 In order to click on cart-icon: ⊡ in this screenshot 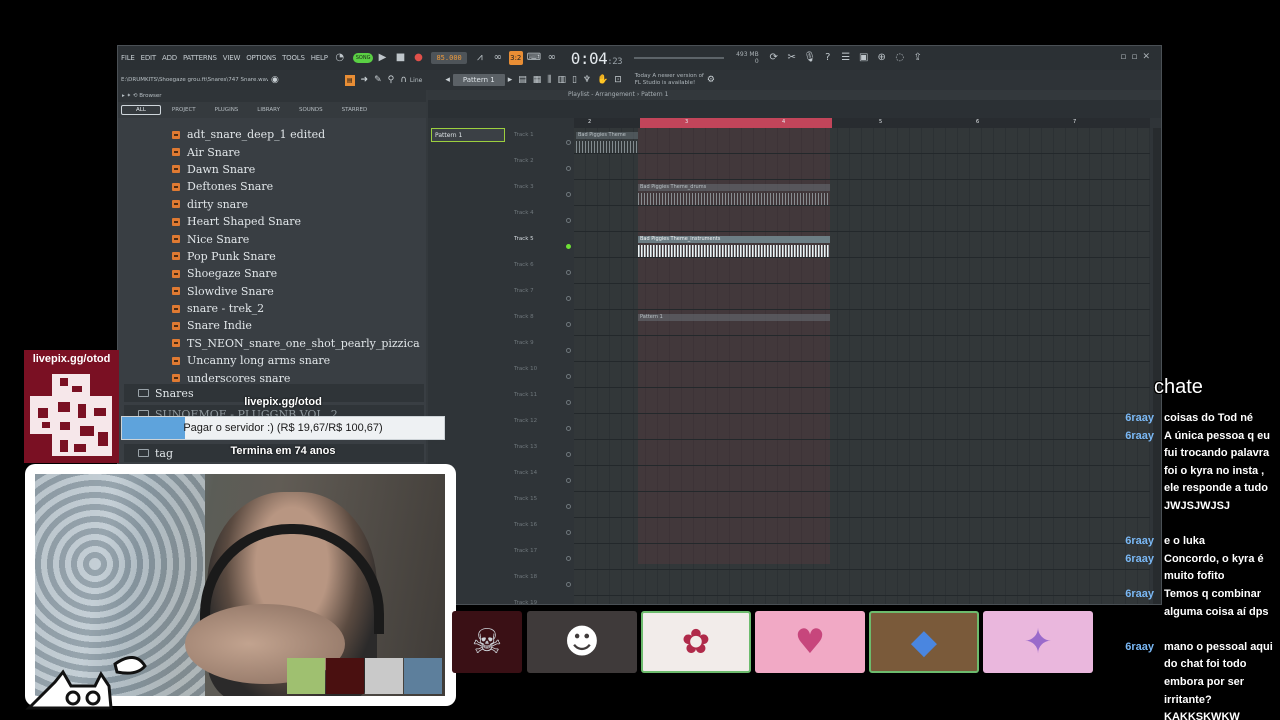, I will do `click(618, 80)`.